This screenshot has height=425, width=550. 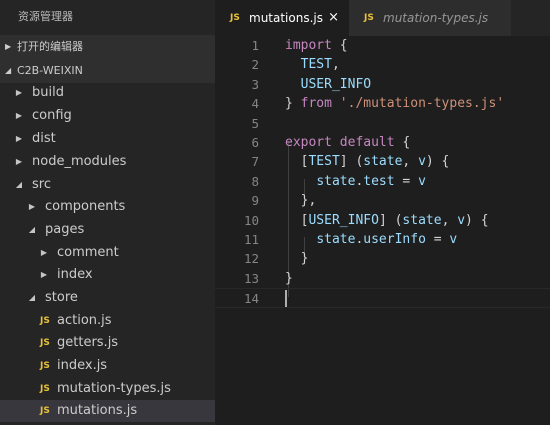 What do you see at coordinates (88, 342) in the screenshot?
I see `tree-item-label: getters.js` at bounding box center [88, 342].